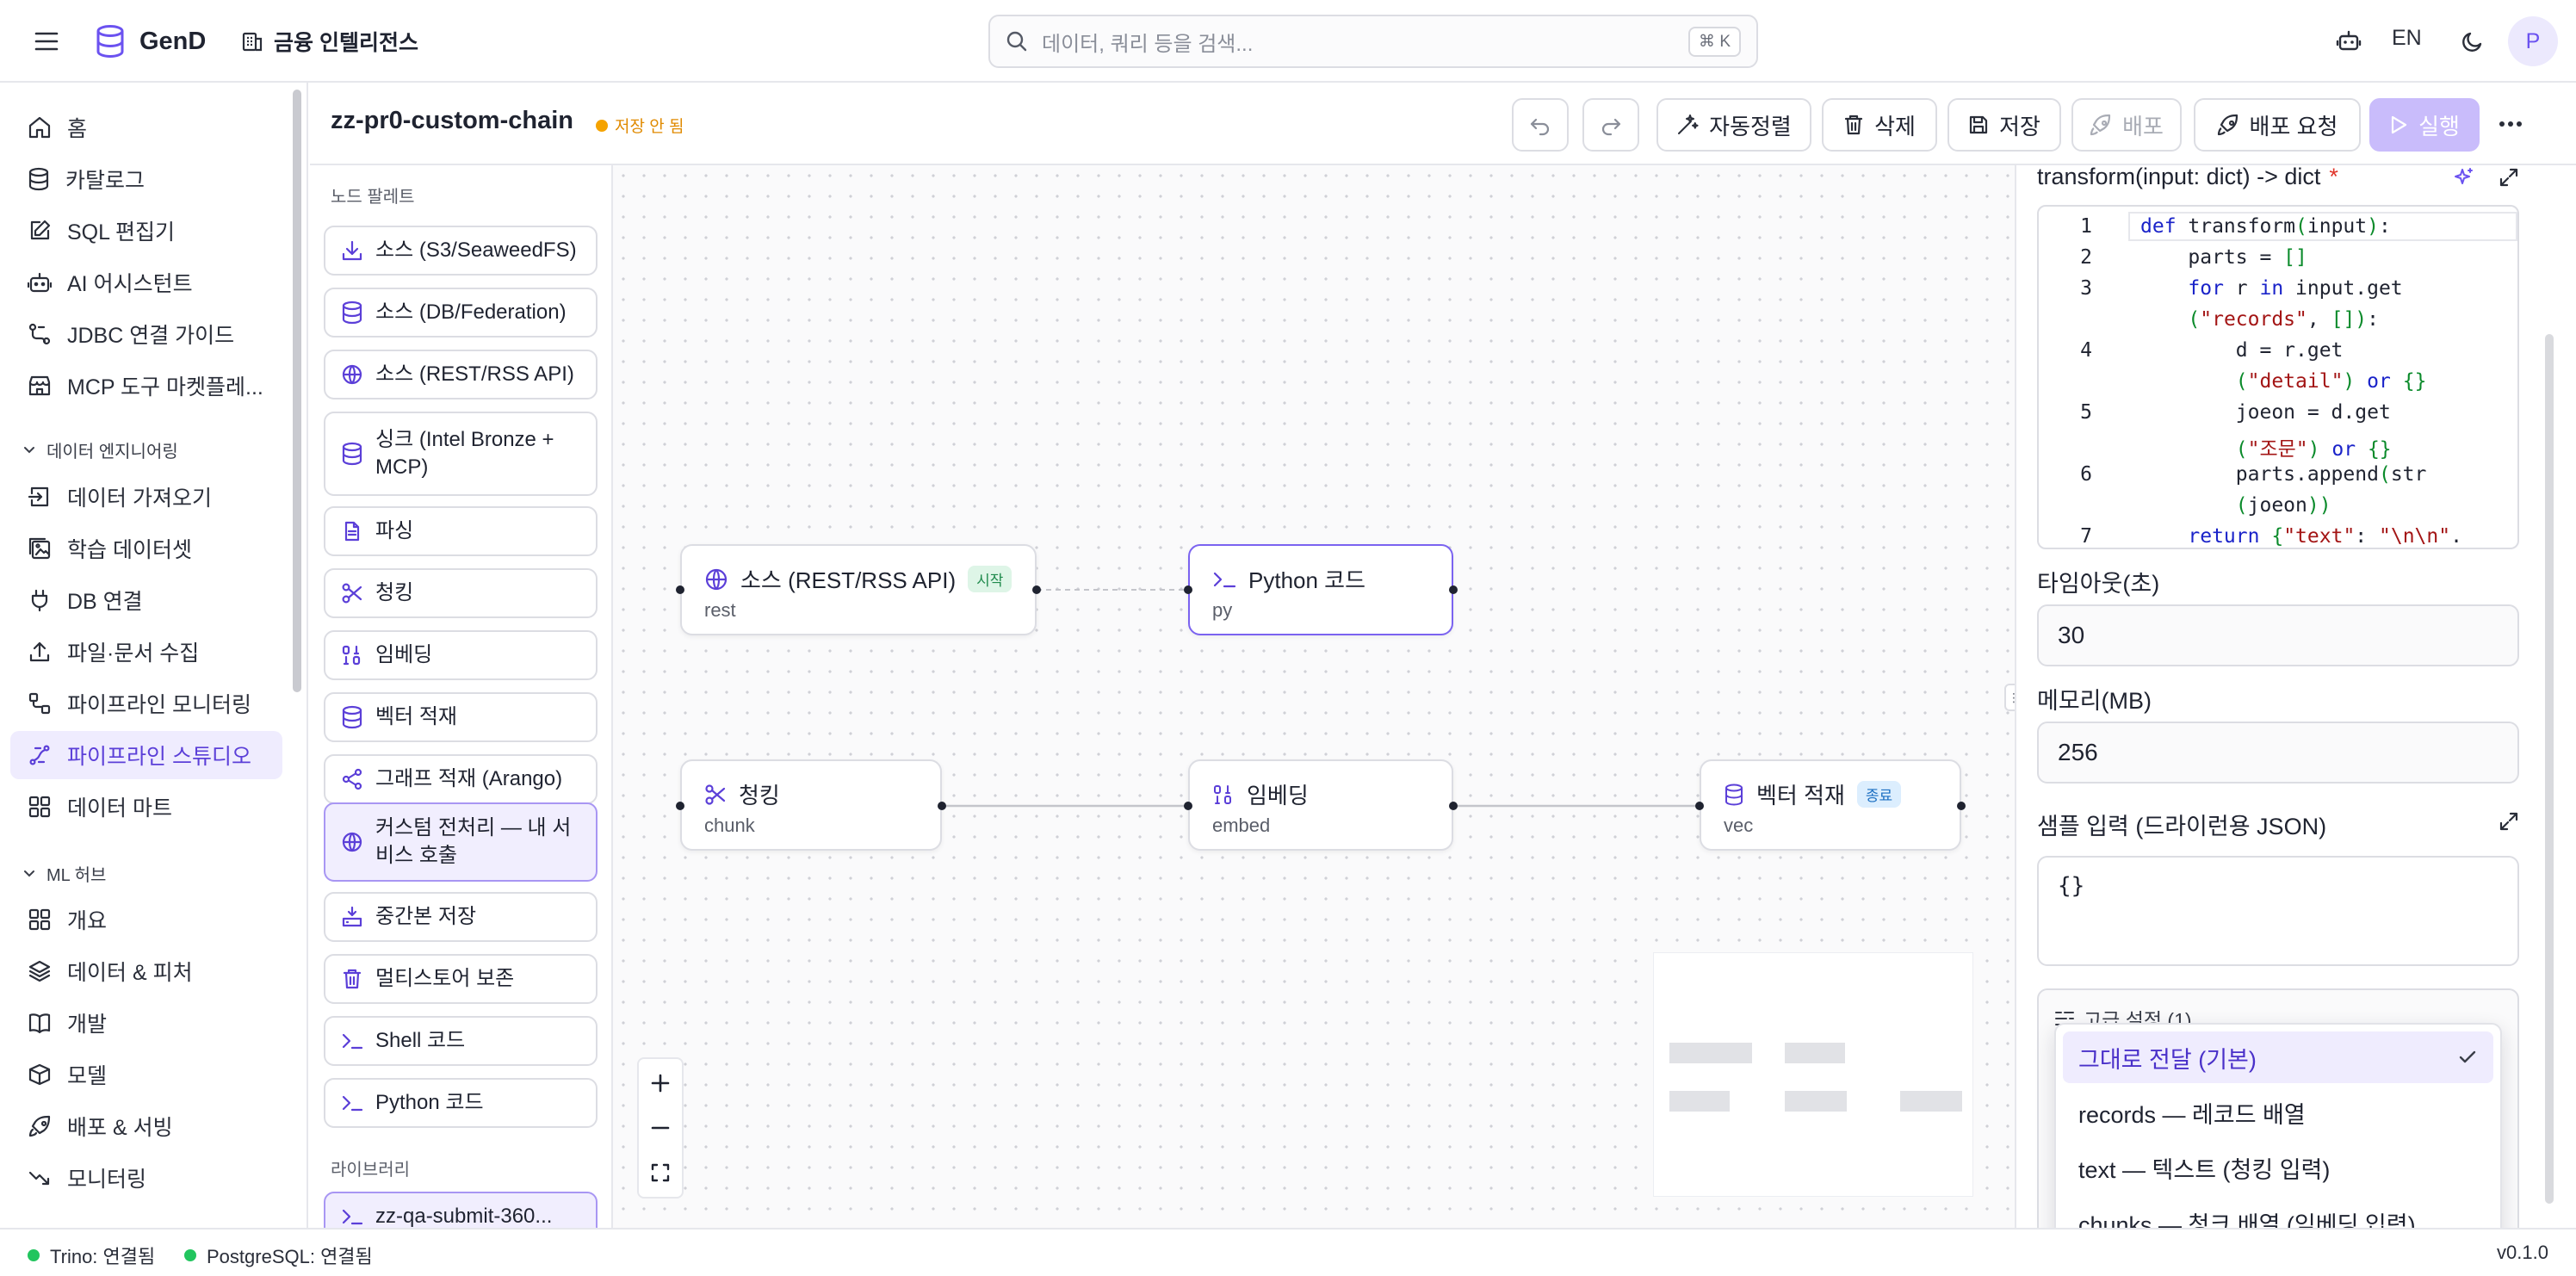 This screenshot has height=1276, width=2576. What do you see at coordinates (461, 251) in the screenshot?
I see `palette-item: 소스 (S3/SeaweedFS)` at bounding box center [461, 251].